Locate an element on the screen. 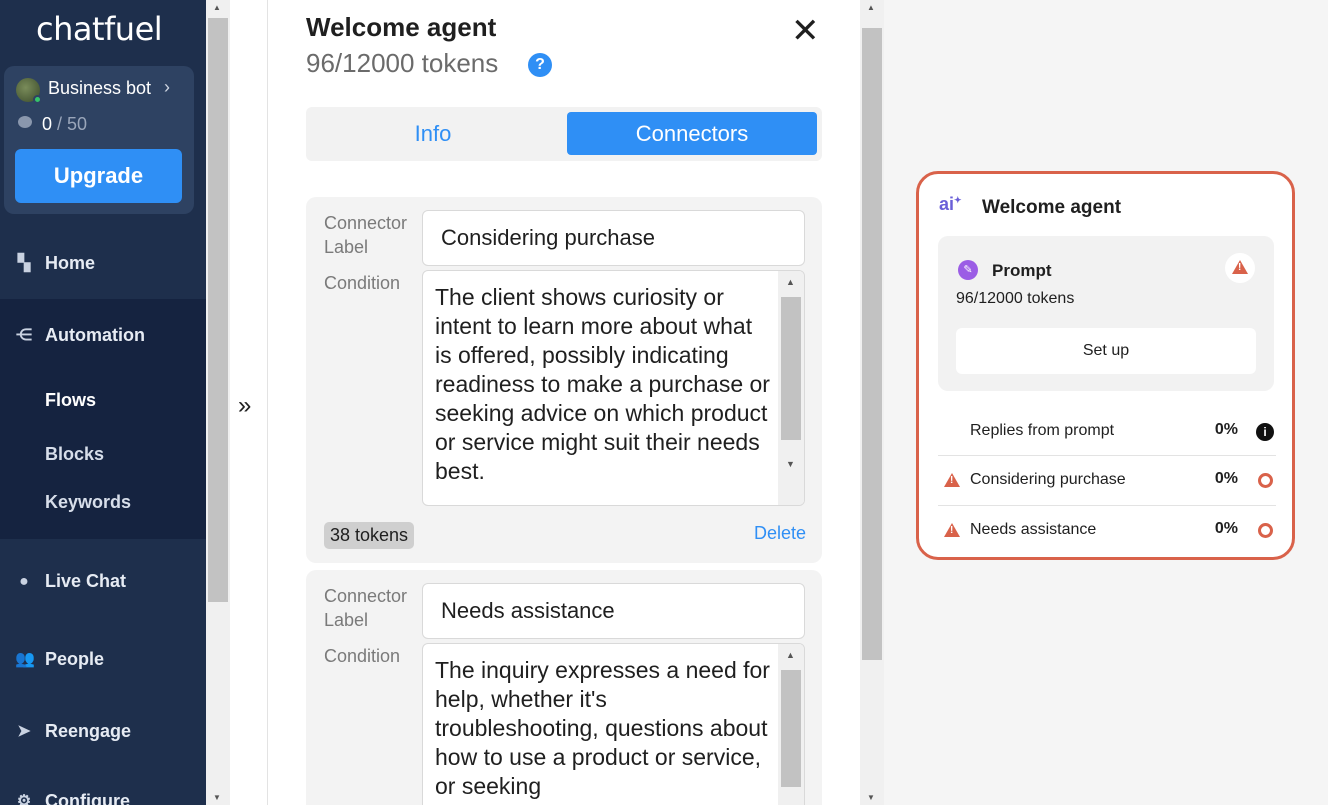 Image resolution: width=1328 pixels, height=805 pixels. ai-sparkle-icon: ai✦ is located at coordinates (950, 204).